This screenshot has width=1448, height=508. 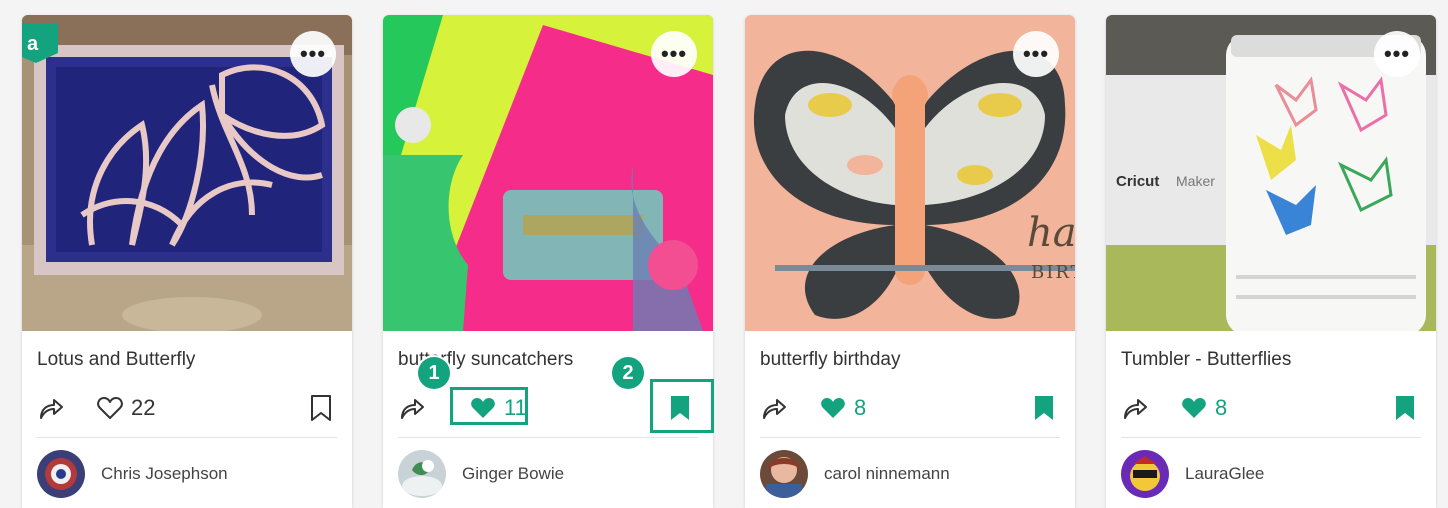 What do you see at coordinates (682, 406) in the screenshot?
I see `save-highlight-box` at bounding box center [682, 406].